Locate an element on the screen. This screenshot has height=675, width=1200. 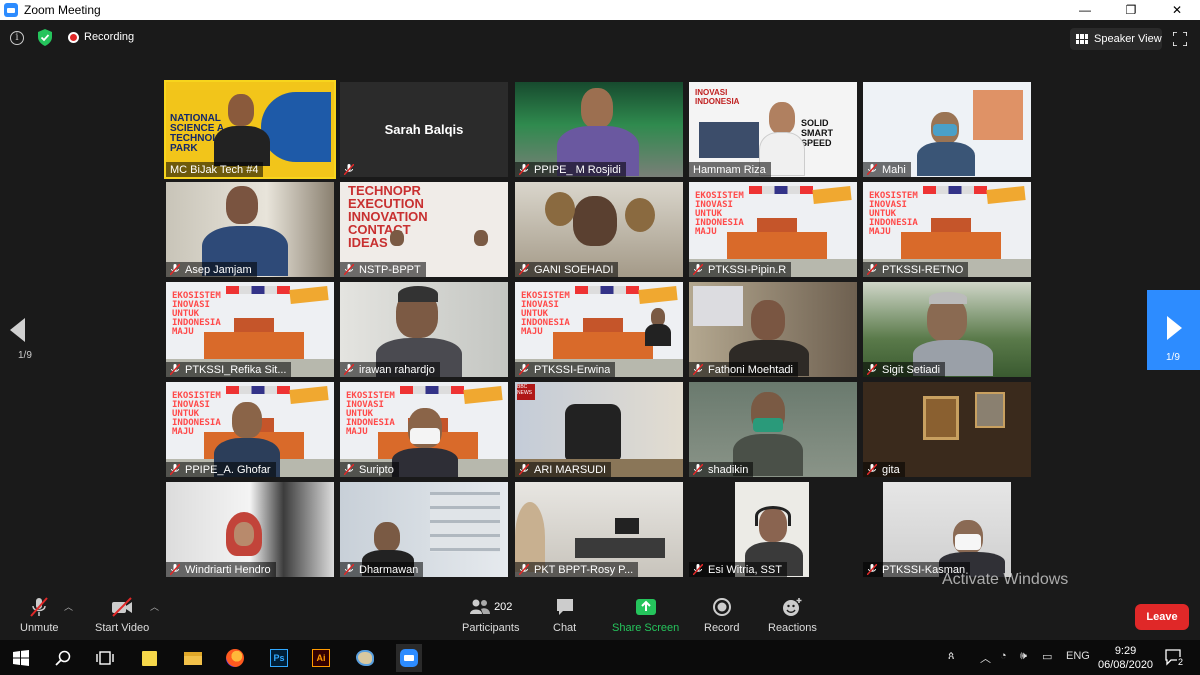
close-button: ✕ is located at coordinates (1177, 10).